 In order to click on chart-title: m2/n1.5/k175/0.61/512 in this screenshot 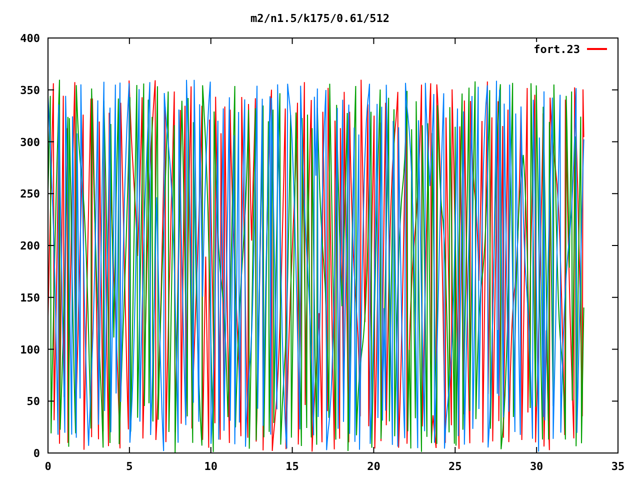, I will do `click(320, 18)`.